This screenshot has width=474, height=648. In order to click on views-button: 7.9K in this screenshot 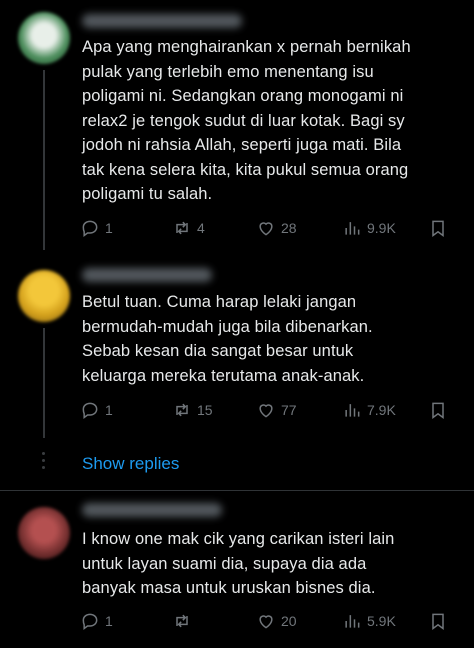, I will do `click(369, 410)`.